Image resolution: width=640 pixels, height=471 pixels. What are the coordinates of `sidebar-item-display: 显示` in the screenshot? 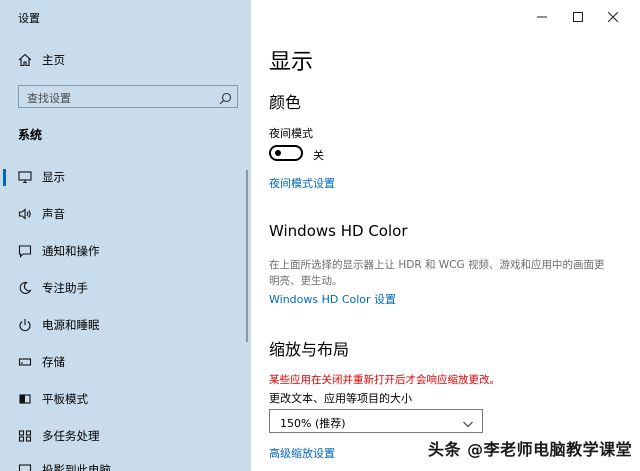 It's located at (41, 177).